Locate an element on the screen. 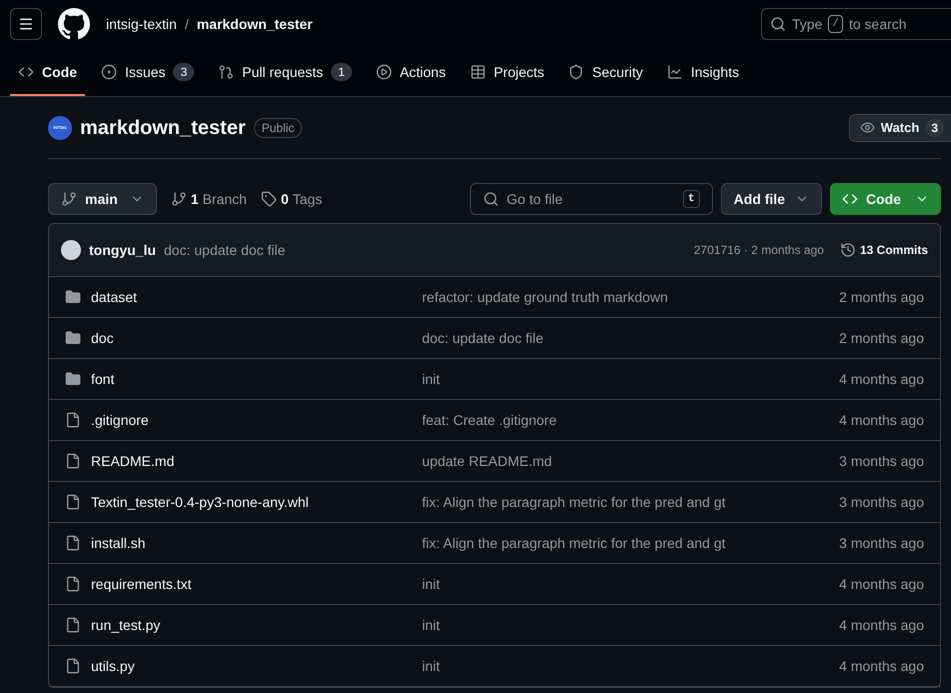  keyboard-shortcut: / is located at coordinates (835, 24).